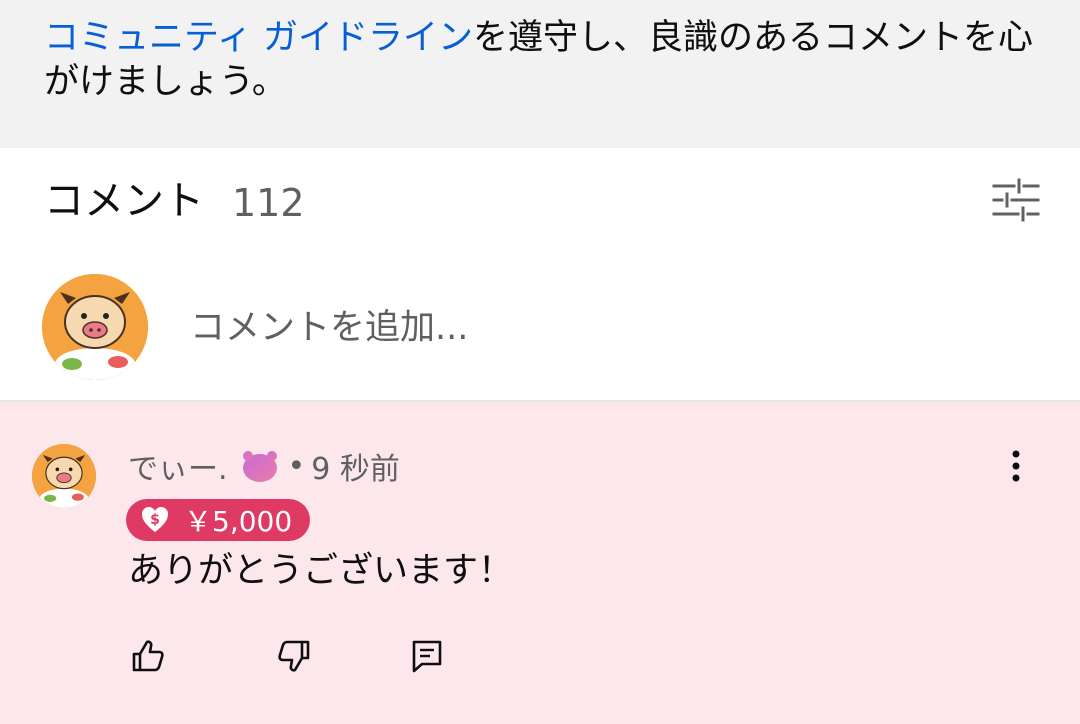 The image size is (1080, 724). I want to click on guidelines-text: コミュニティ ガイドラインを遵守し、良識のあるコメントを心がけましょう。, so click(544, 60).